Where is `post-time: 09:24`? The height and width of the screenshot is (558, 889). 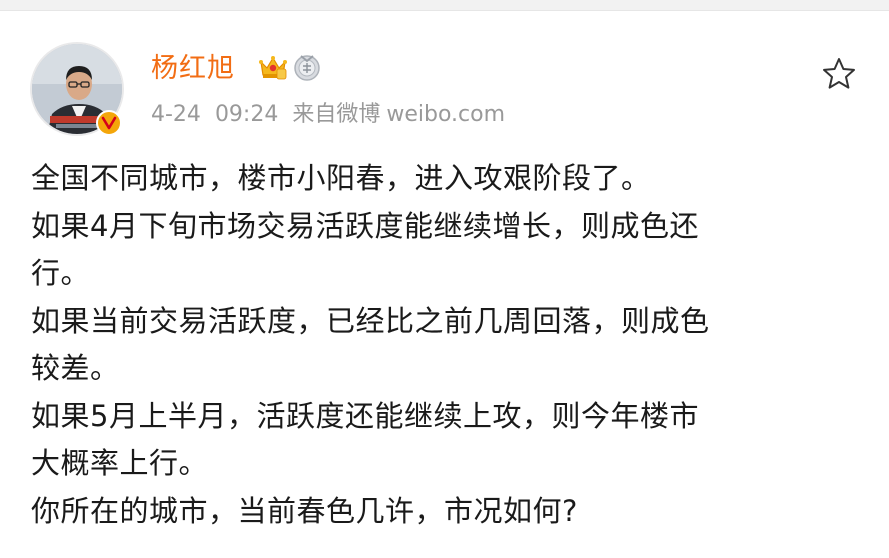 post-time: 09:24 is located at coordinates (246, 114).